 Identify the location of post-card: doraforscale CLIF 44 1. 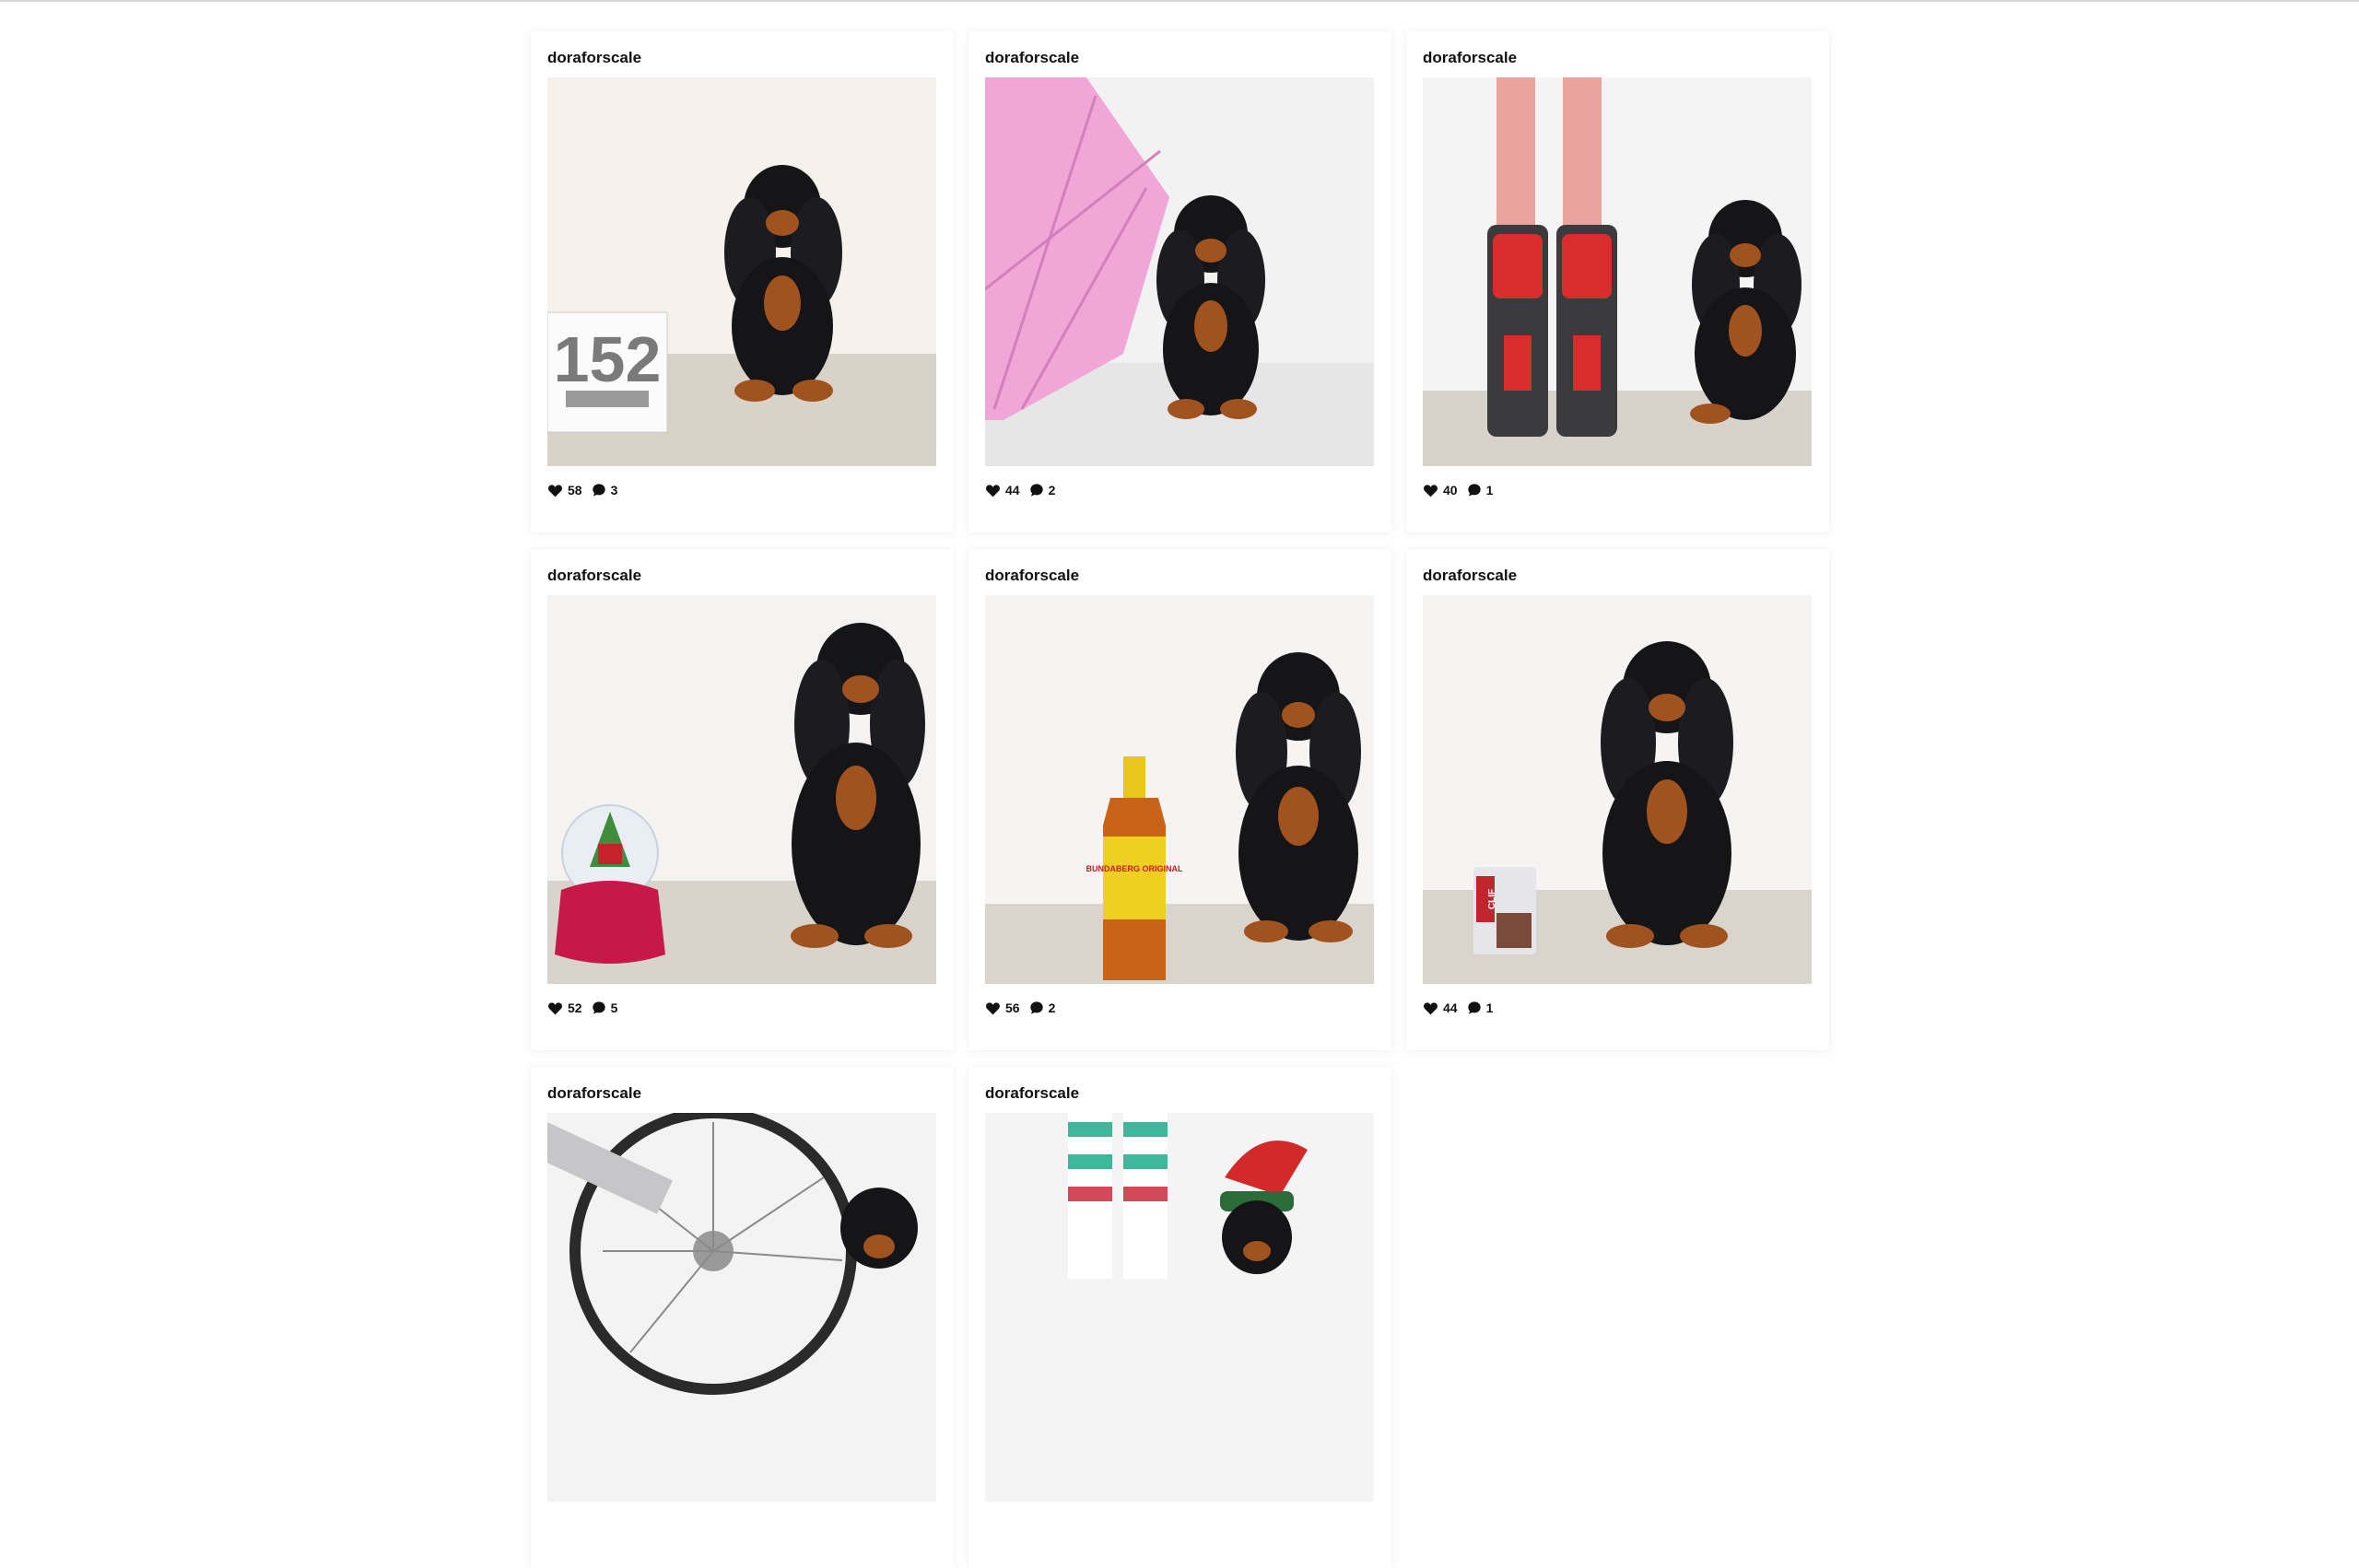
(1617, 800).